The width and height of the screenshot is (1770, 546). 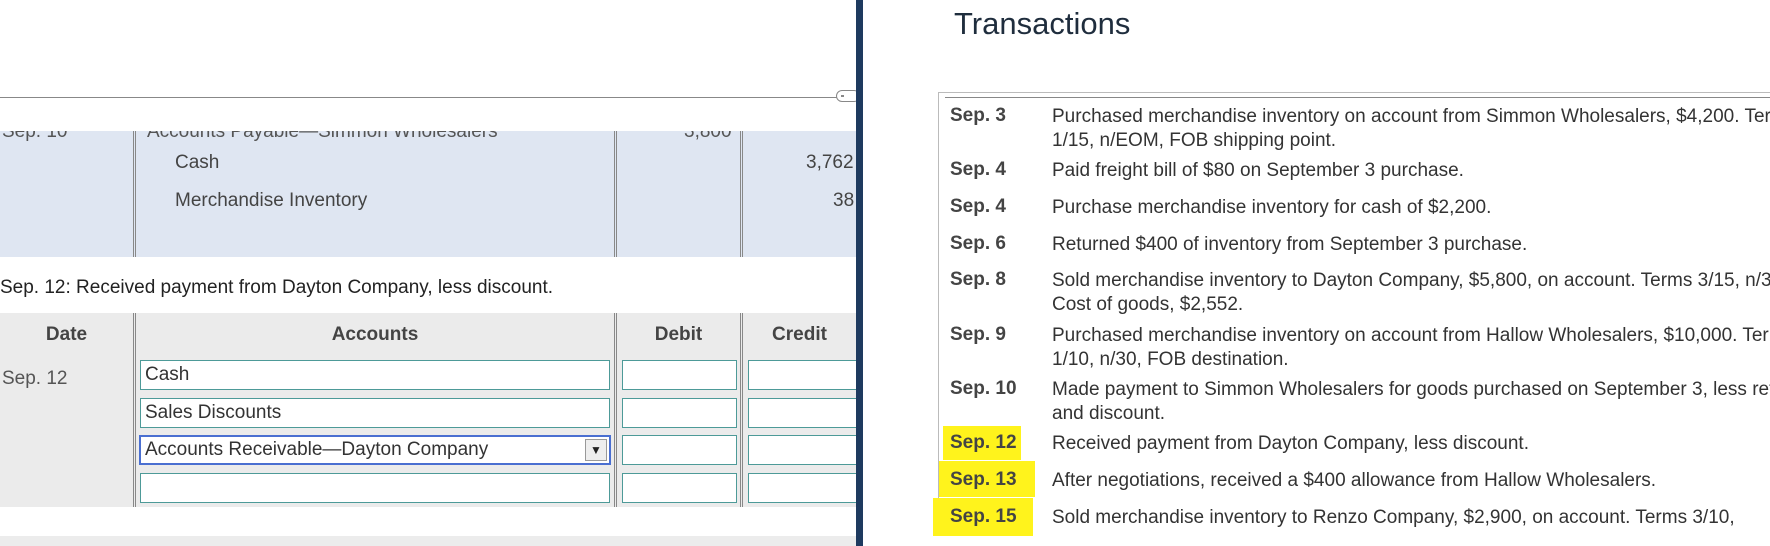 I want to click on date-column-header: Date, so click(x=66, y=334).